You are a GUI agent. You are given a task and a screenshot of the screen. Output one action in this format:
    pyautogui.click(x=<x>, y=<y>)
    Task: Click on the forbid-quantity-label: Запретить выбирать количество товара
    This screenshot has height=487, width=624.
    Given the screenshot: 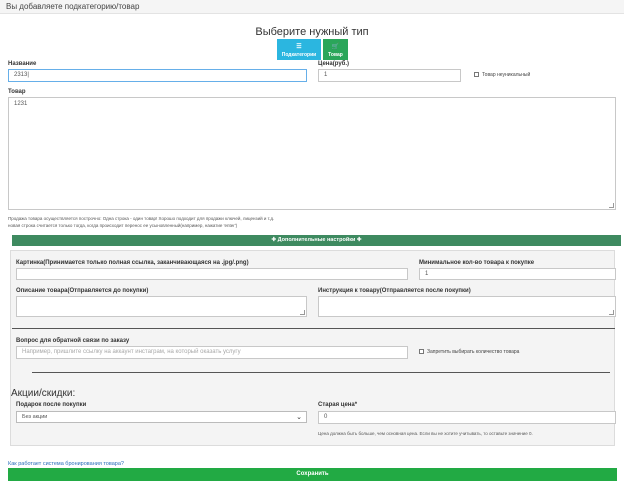 What is the action you would take?
    pyautogui.click(x=473, y=352)
    